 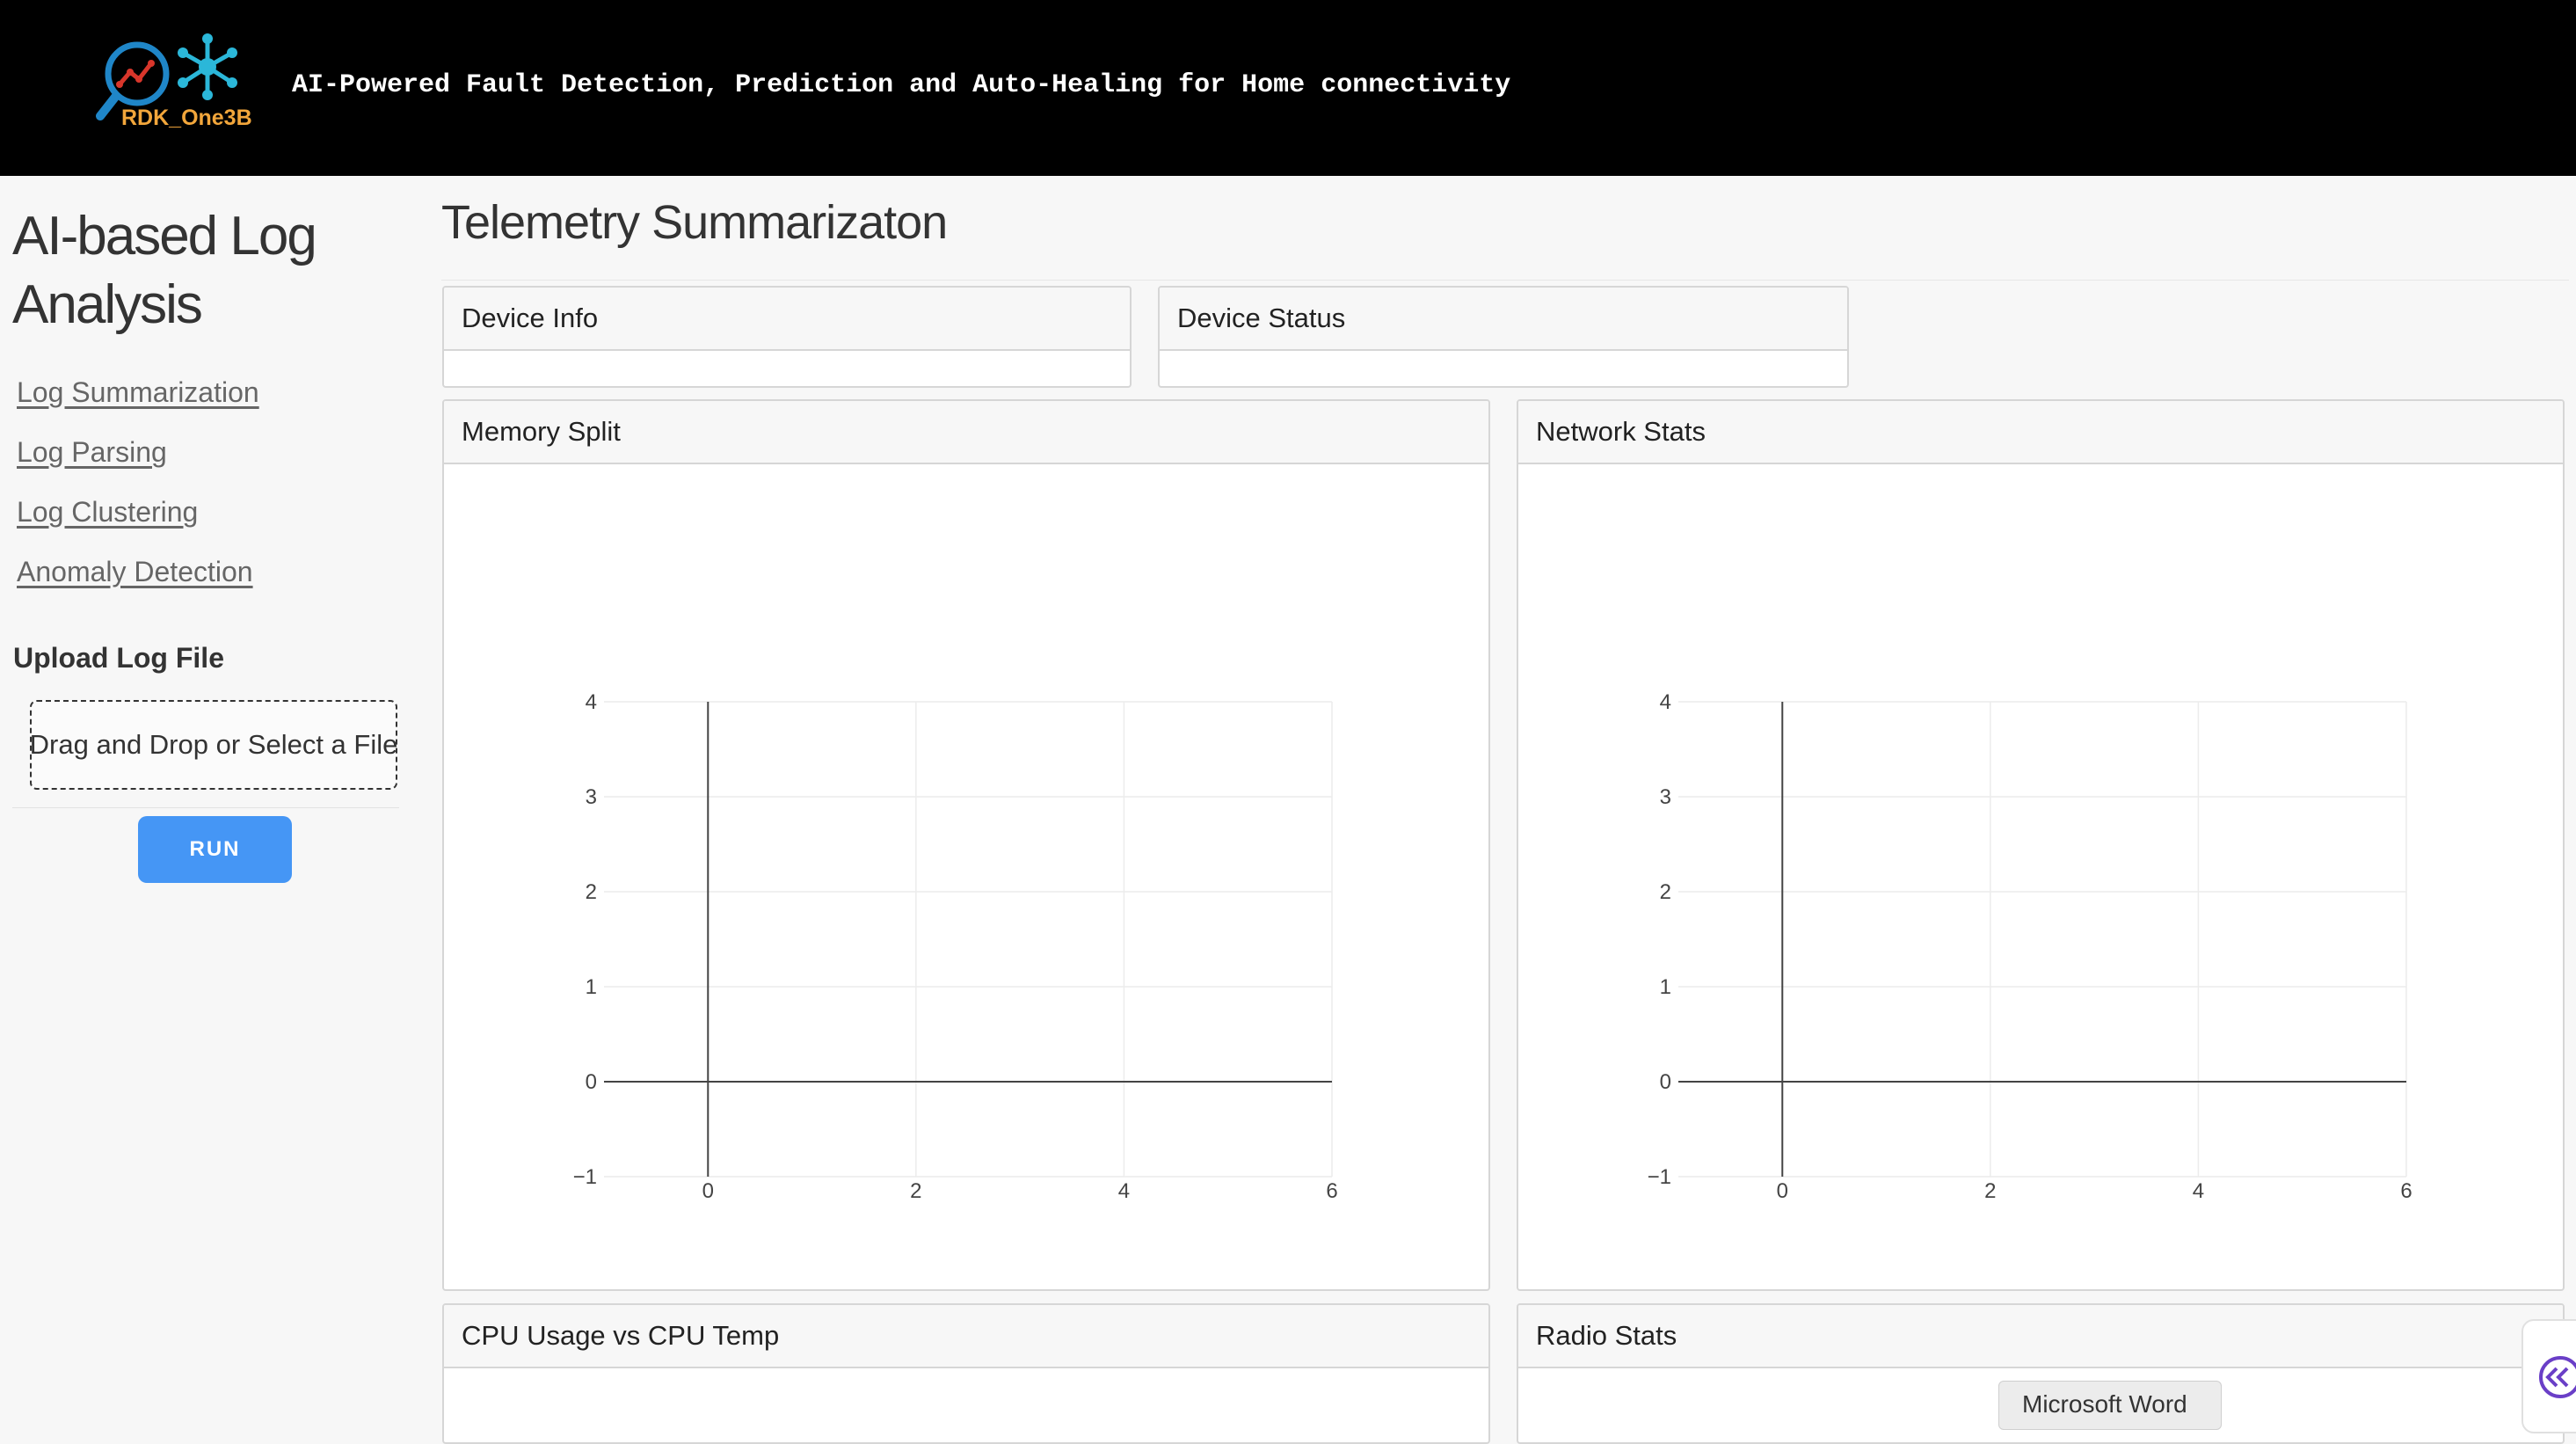 I want to click on file-dropzone: Drag and Drop or Select a File, so click(x=213, y=745).